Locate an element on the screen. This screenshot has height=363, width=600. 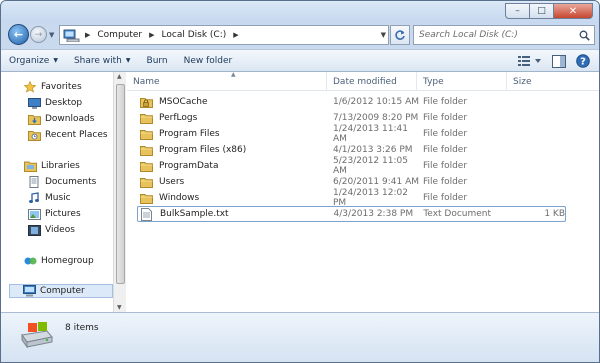
file-name: Windows is located at coordinates (179, 198).